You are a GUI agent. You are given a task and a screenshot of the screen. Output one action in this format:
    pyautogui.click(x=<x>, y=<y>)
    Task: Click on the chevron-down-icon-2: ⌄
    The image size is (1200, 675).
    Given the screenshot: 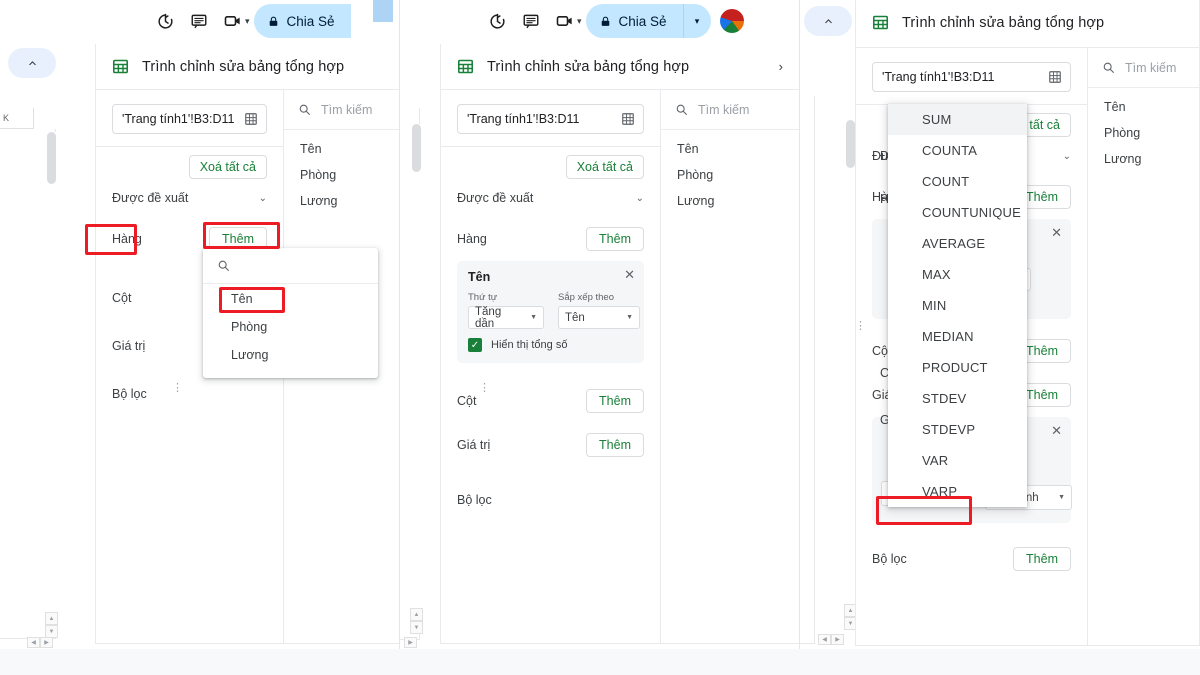 What is the action you would take?
    pyautogui.click(x=640, y=198)
    